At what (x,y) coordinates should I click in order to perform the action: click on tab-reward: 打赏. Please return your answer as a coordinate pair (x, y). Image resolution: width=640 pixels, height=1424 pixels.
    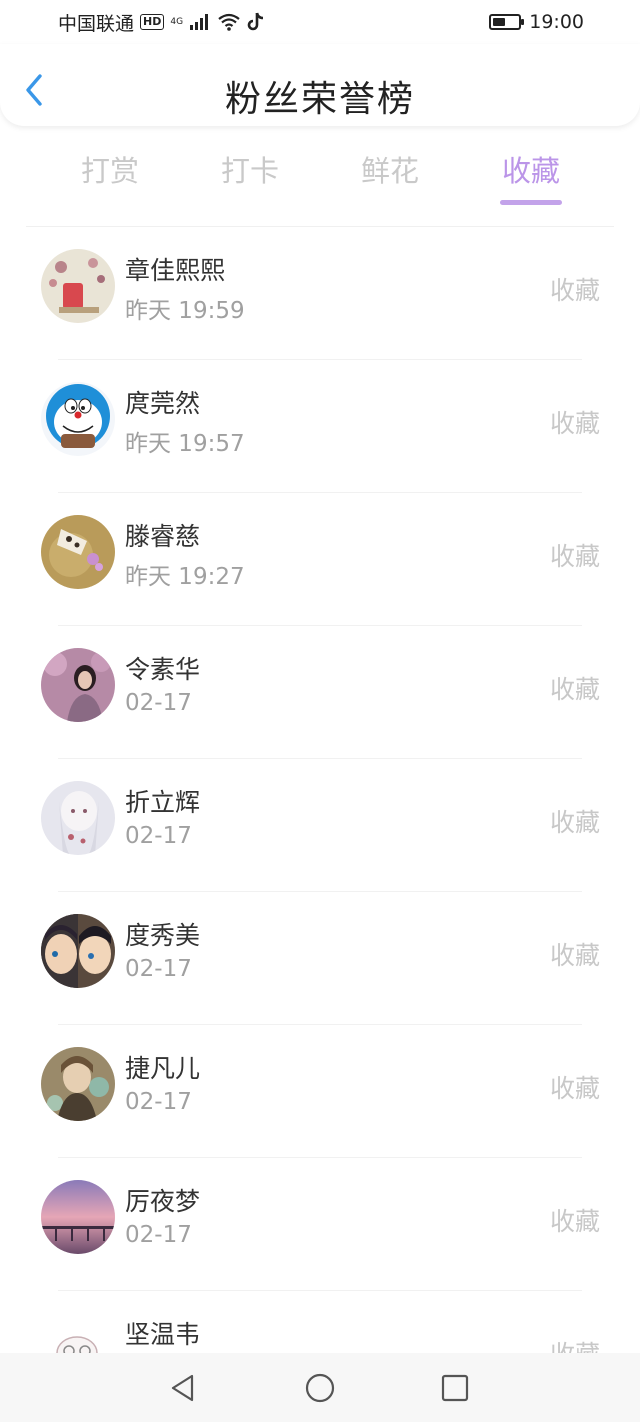
    Looking at the image, I should click on (110, 169).